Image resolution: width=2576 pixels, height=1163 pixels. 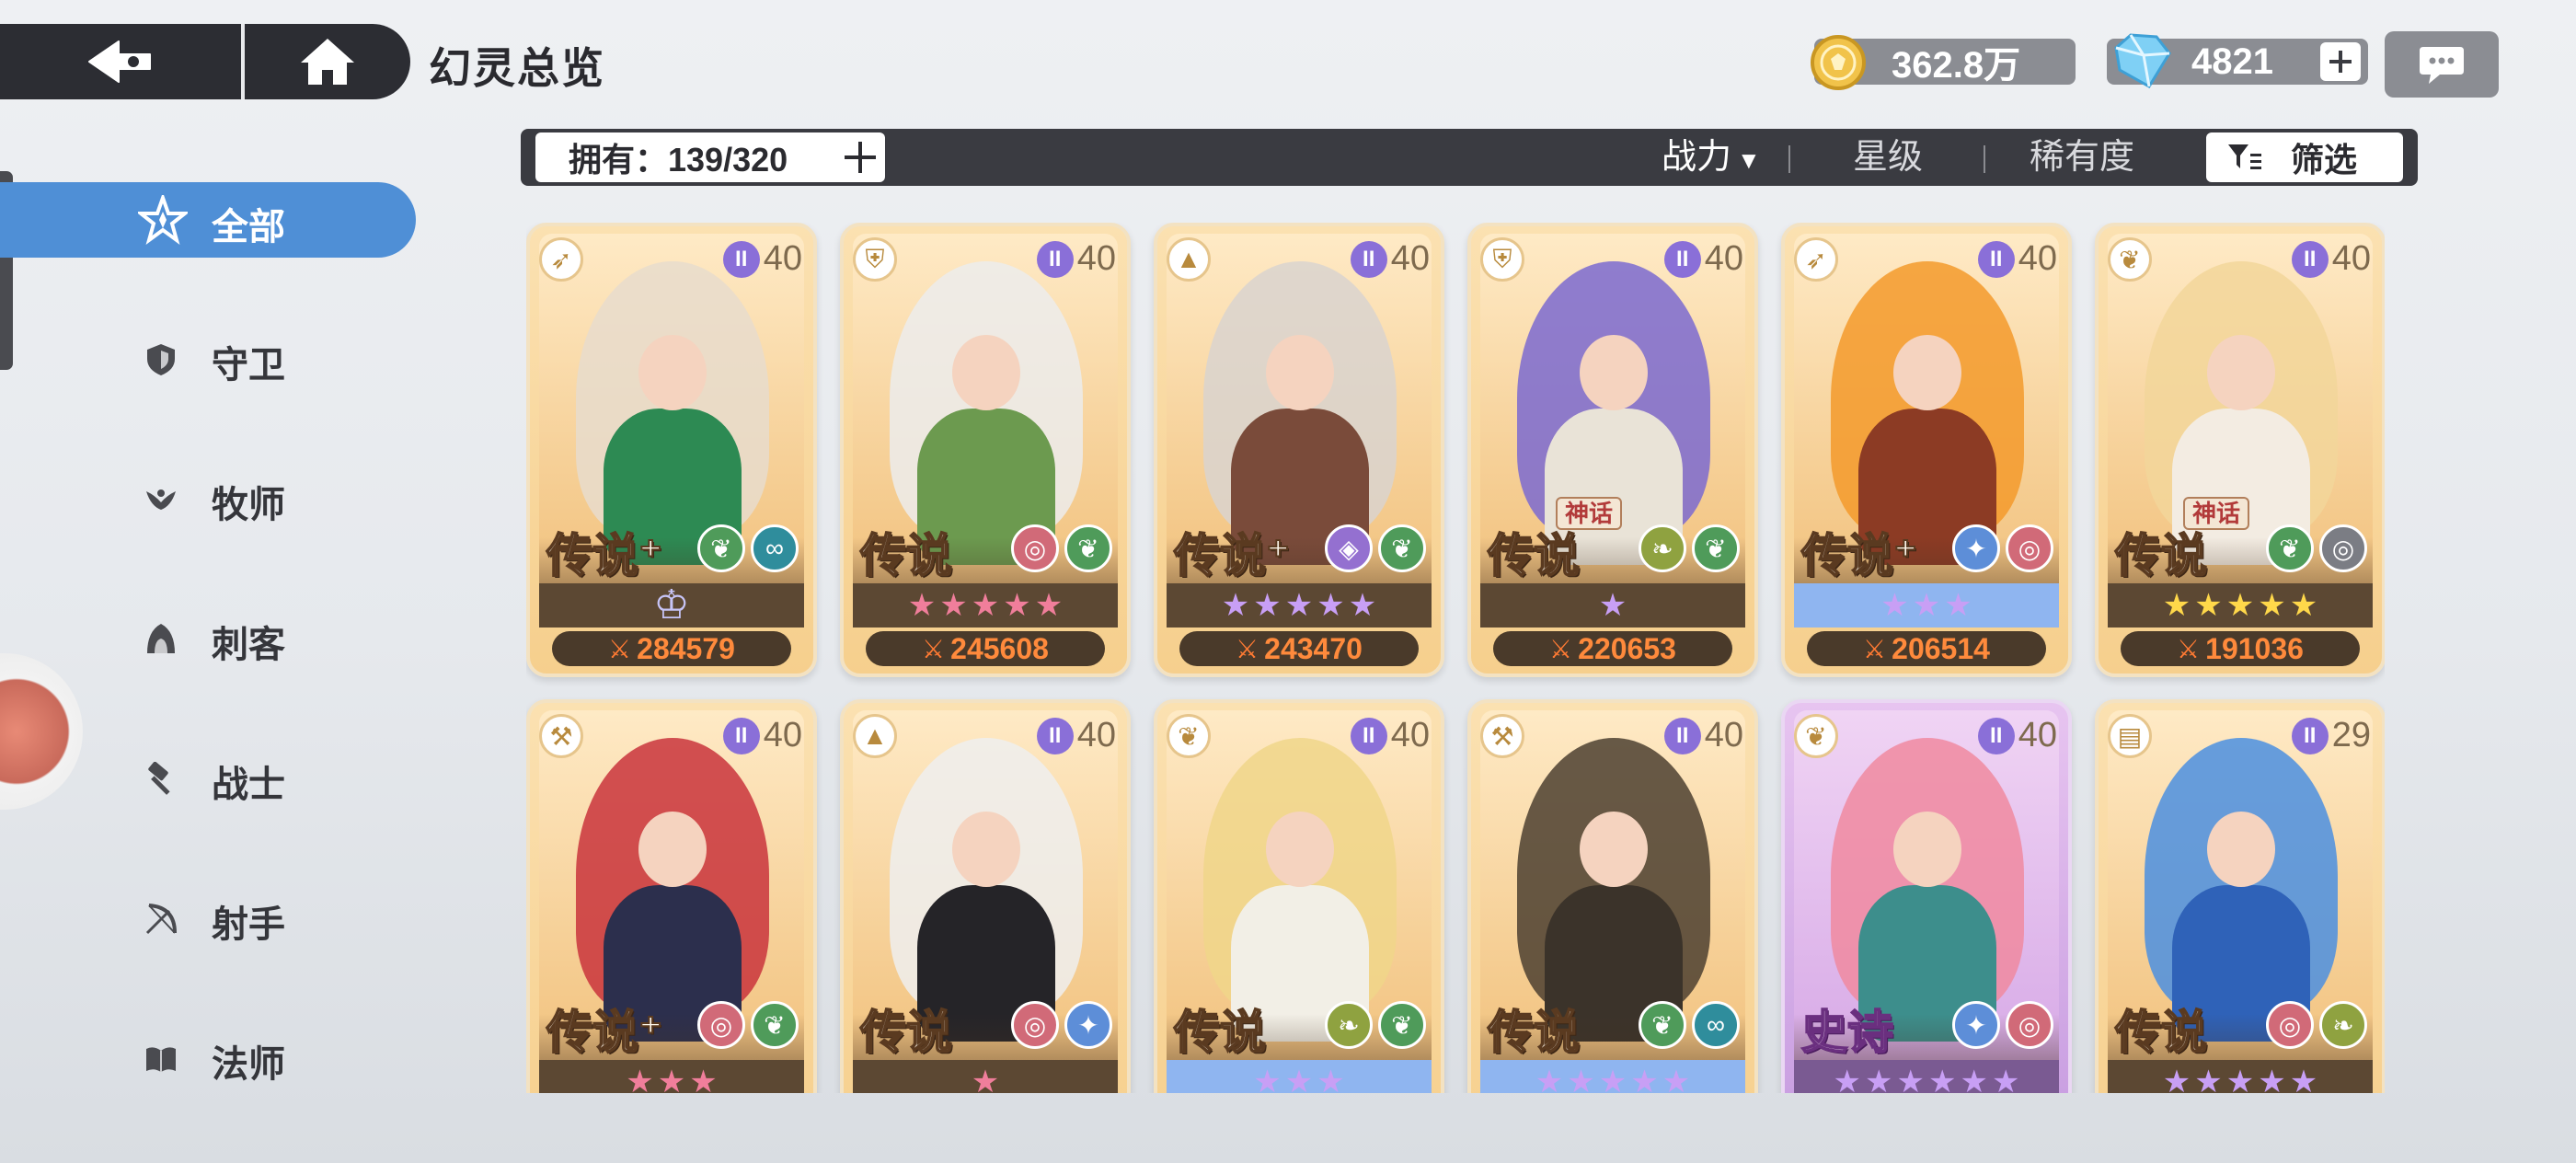 I want to click on bow-class-icon: ➶, so click(x=1816, y=259).